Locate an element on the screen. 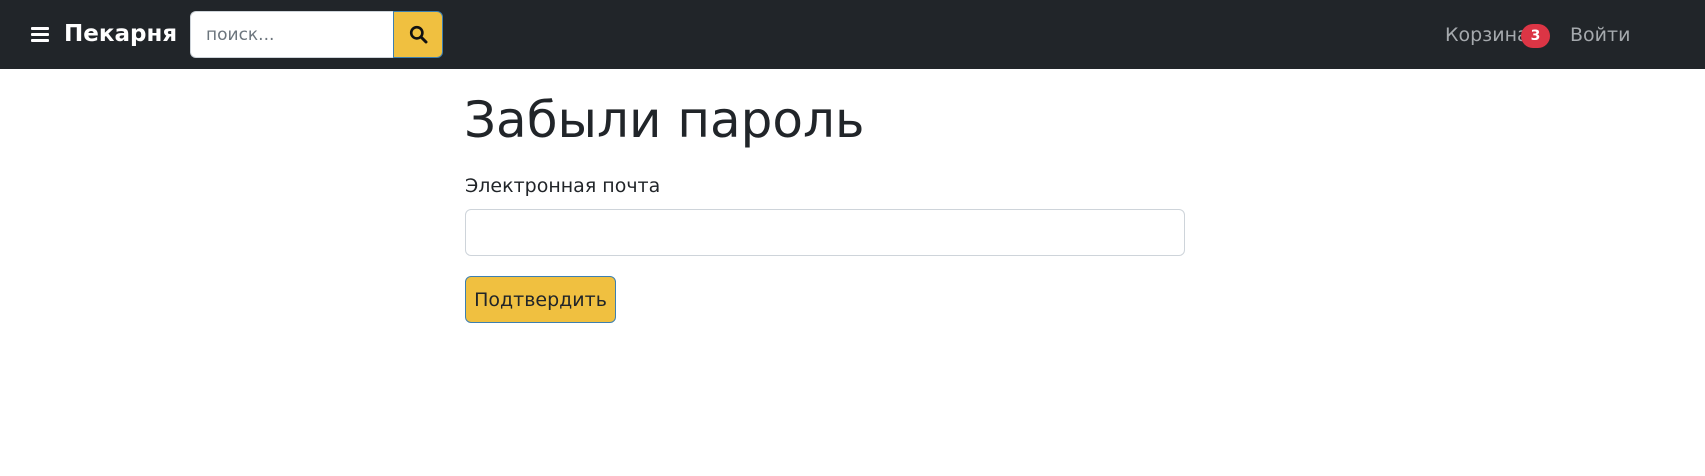 The width and height of the screenshot is (1705, 476). navbar: Пекарня Корзина 3 Войти is located at coordinates (852, 34).